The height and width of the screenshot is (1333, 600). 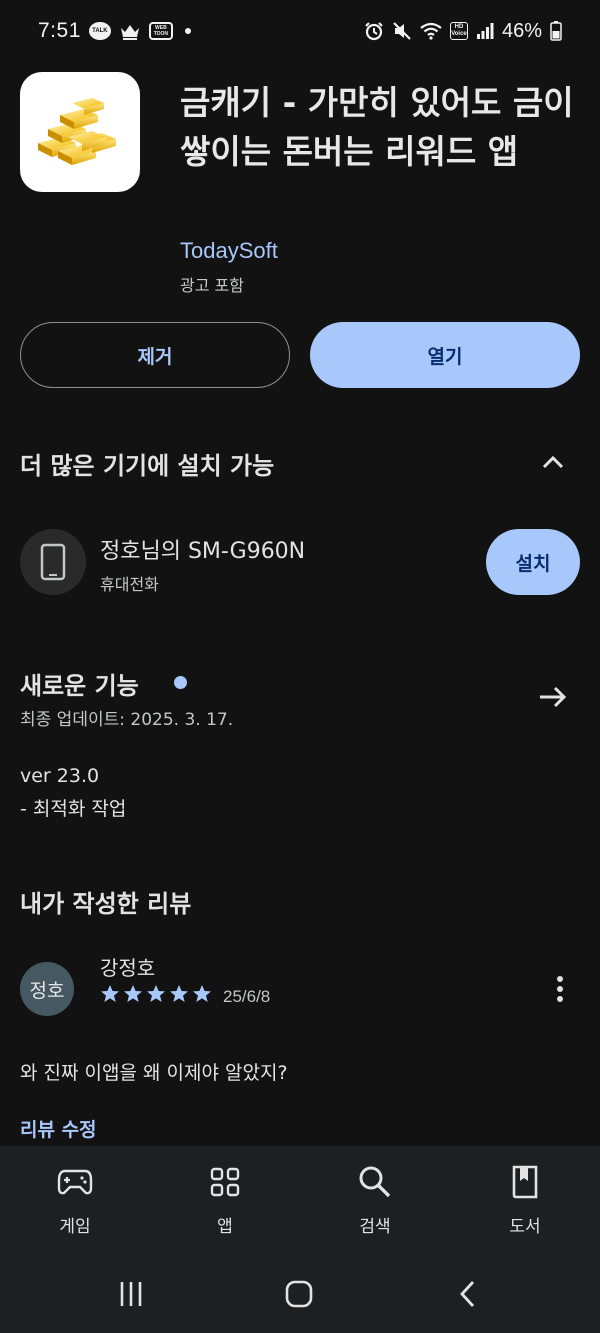 I want to click on release-version: ver 23.0, so click(x=60, y=776).